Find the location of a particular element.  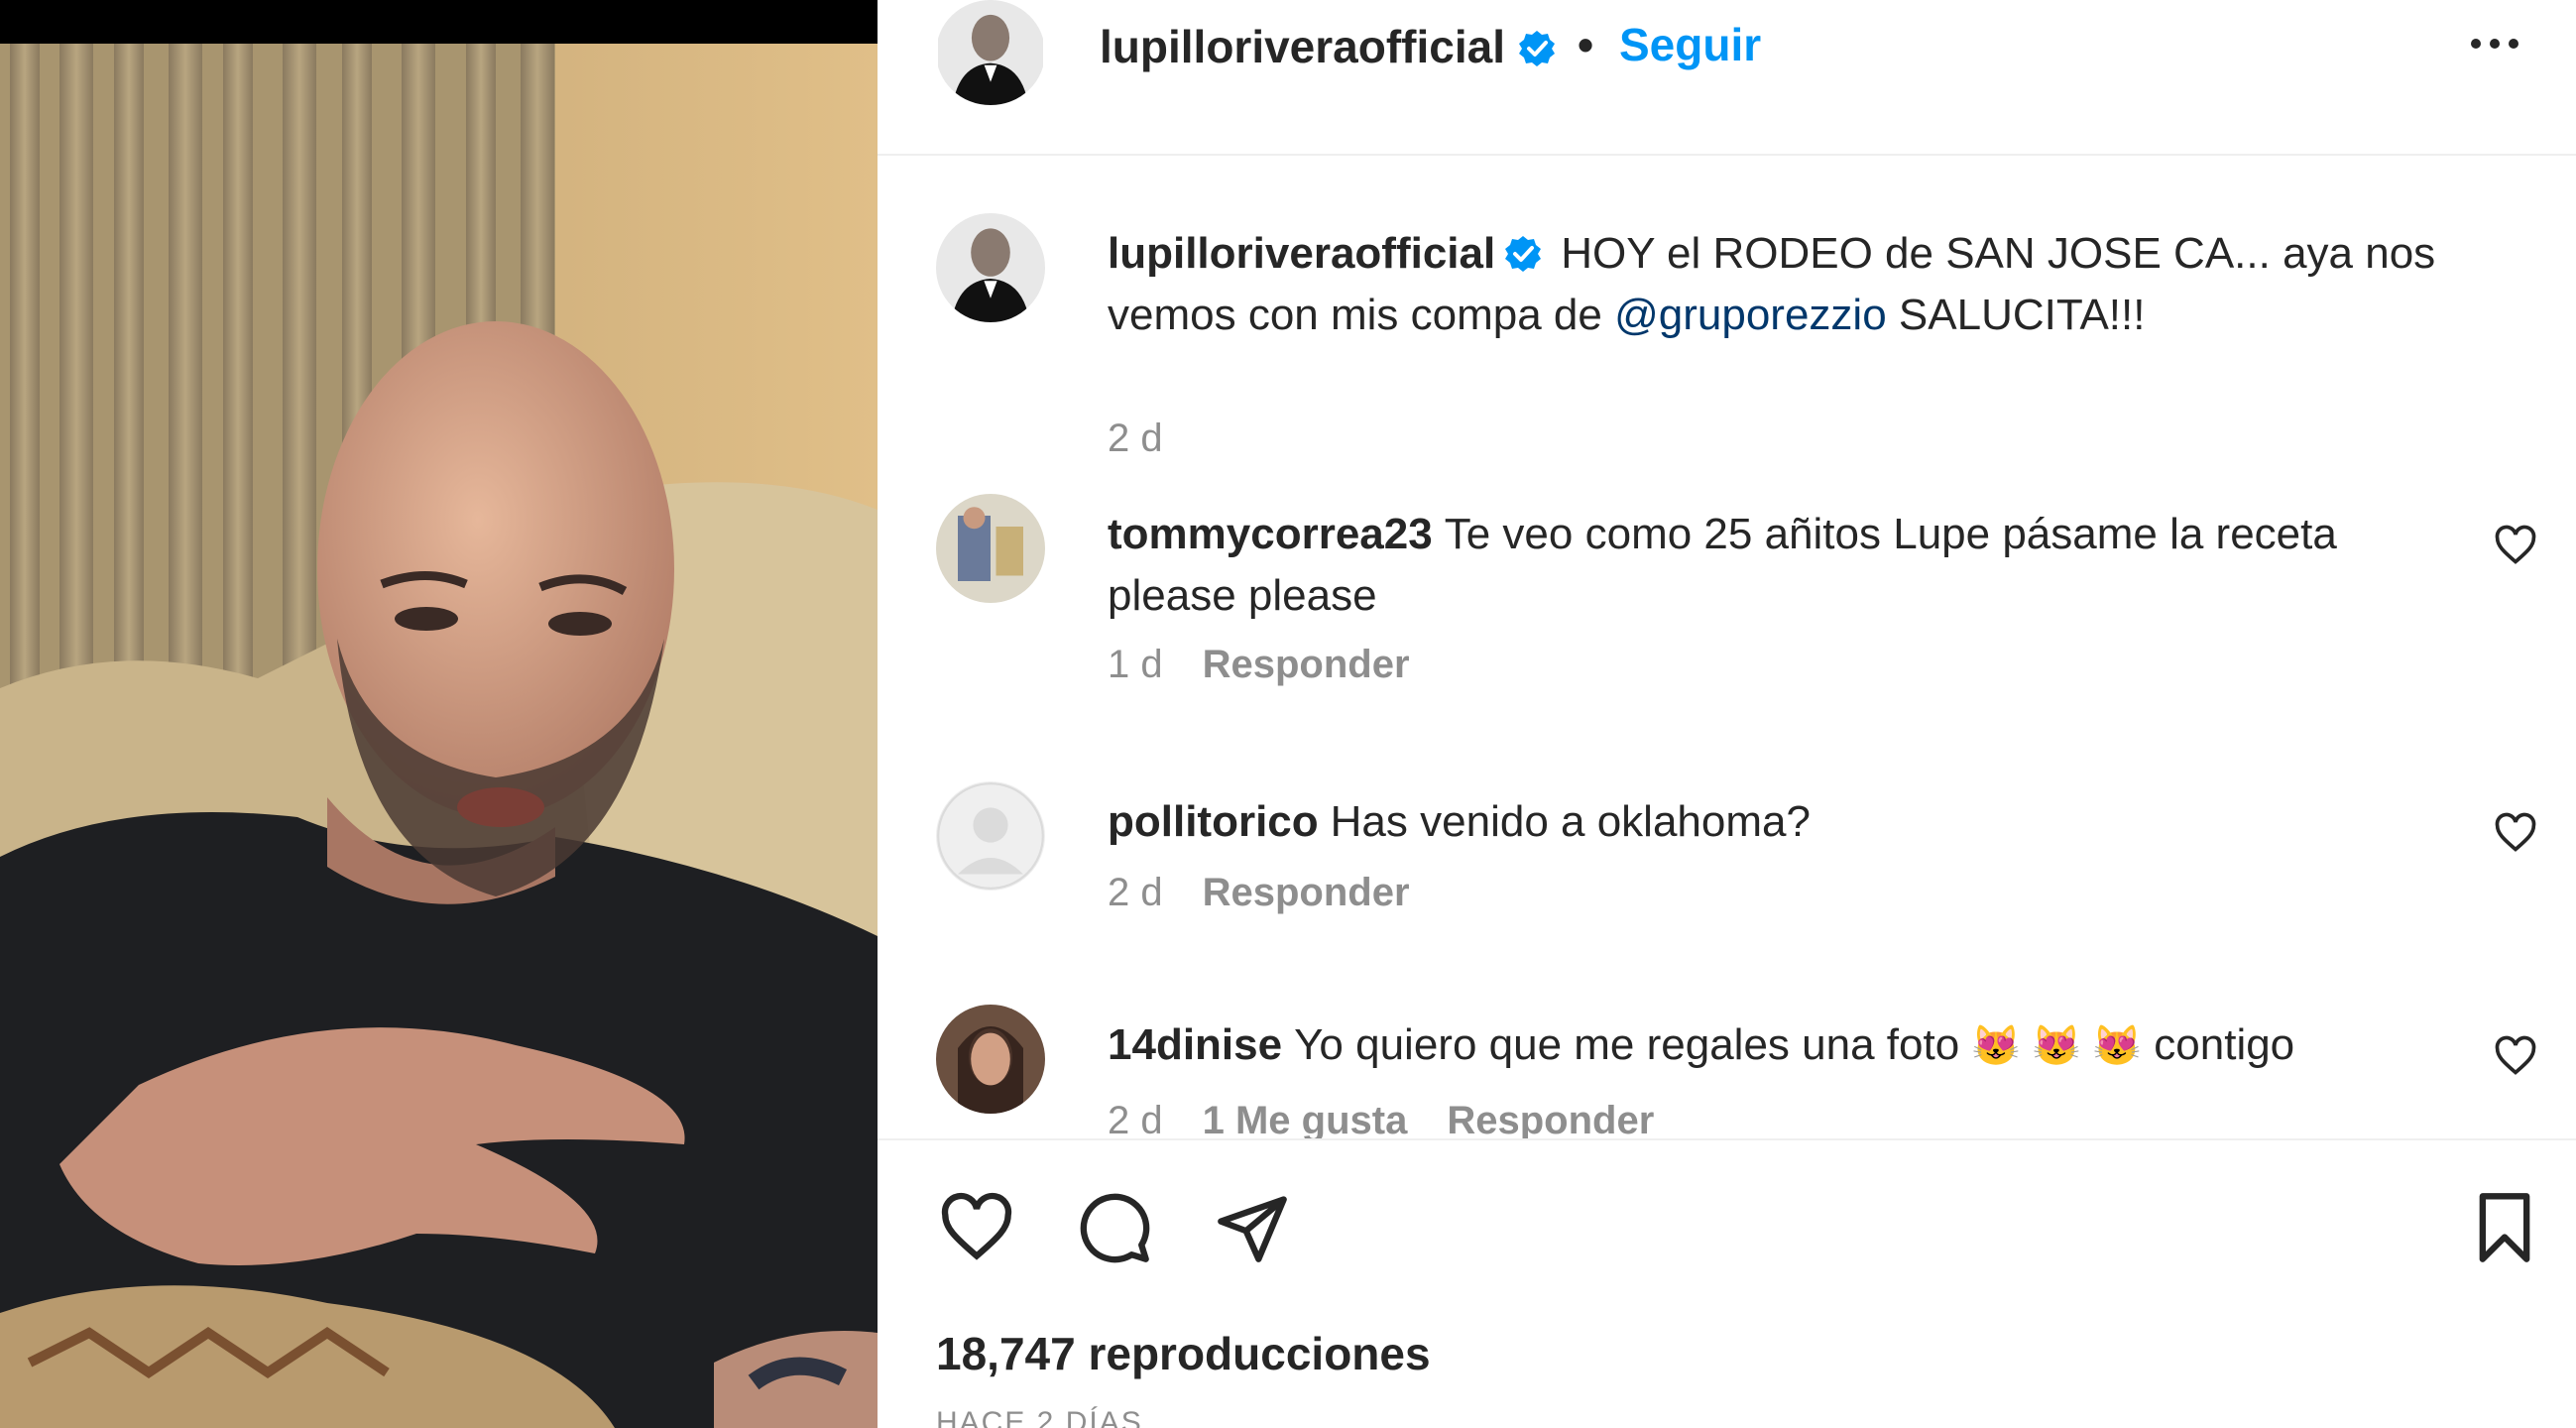

post-header: lupilloriveraofficial • Seguir is located at coordinates (1727, 78).